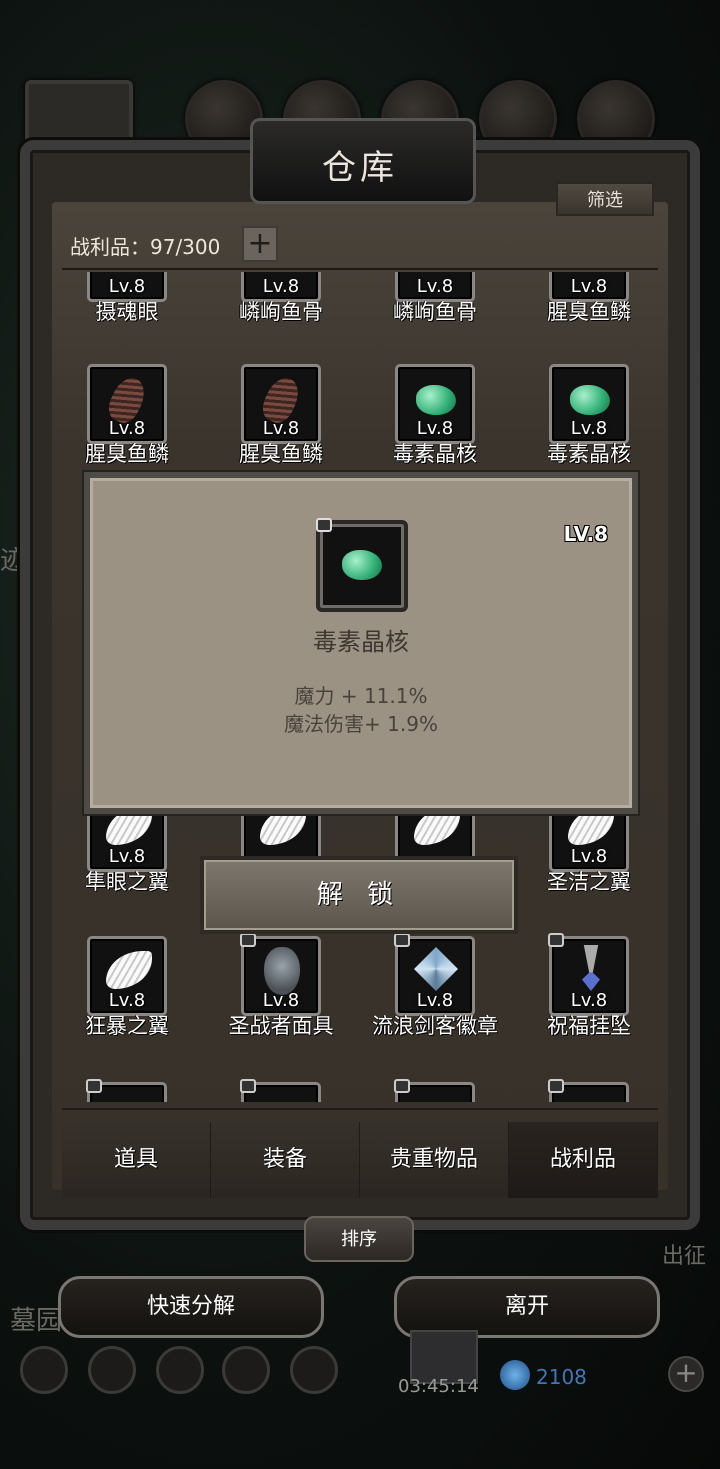 The width and height of the screenshot is (720, 1469). What do you see at coordinates (361, 696) in the screenshot?
I see `popup-stat-magic: 魔力 + 11.1%` at bounding box center [361, 696].